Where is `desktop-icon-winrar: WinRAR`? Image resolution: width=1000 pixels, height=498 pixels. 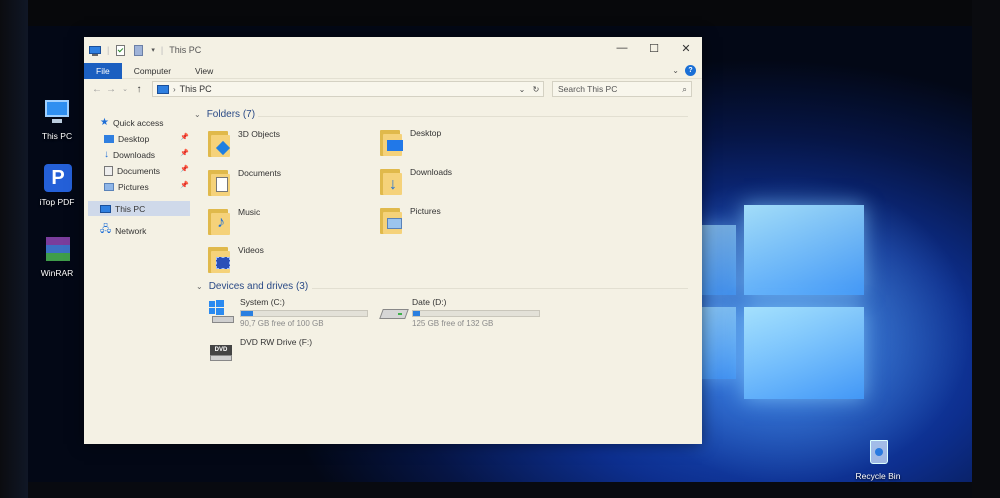 desktop-icon-winrar: WinRAR is located at coordinates (57, 256).